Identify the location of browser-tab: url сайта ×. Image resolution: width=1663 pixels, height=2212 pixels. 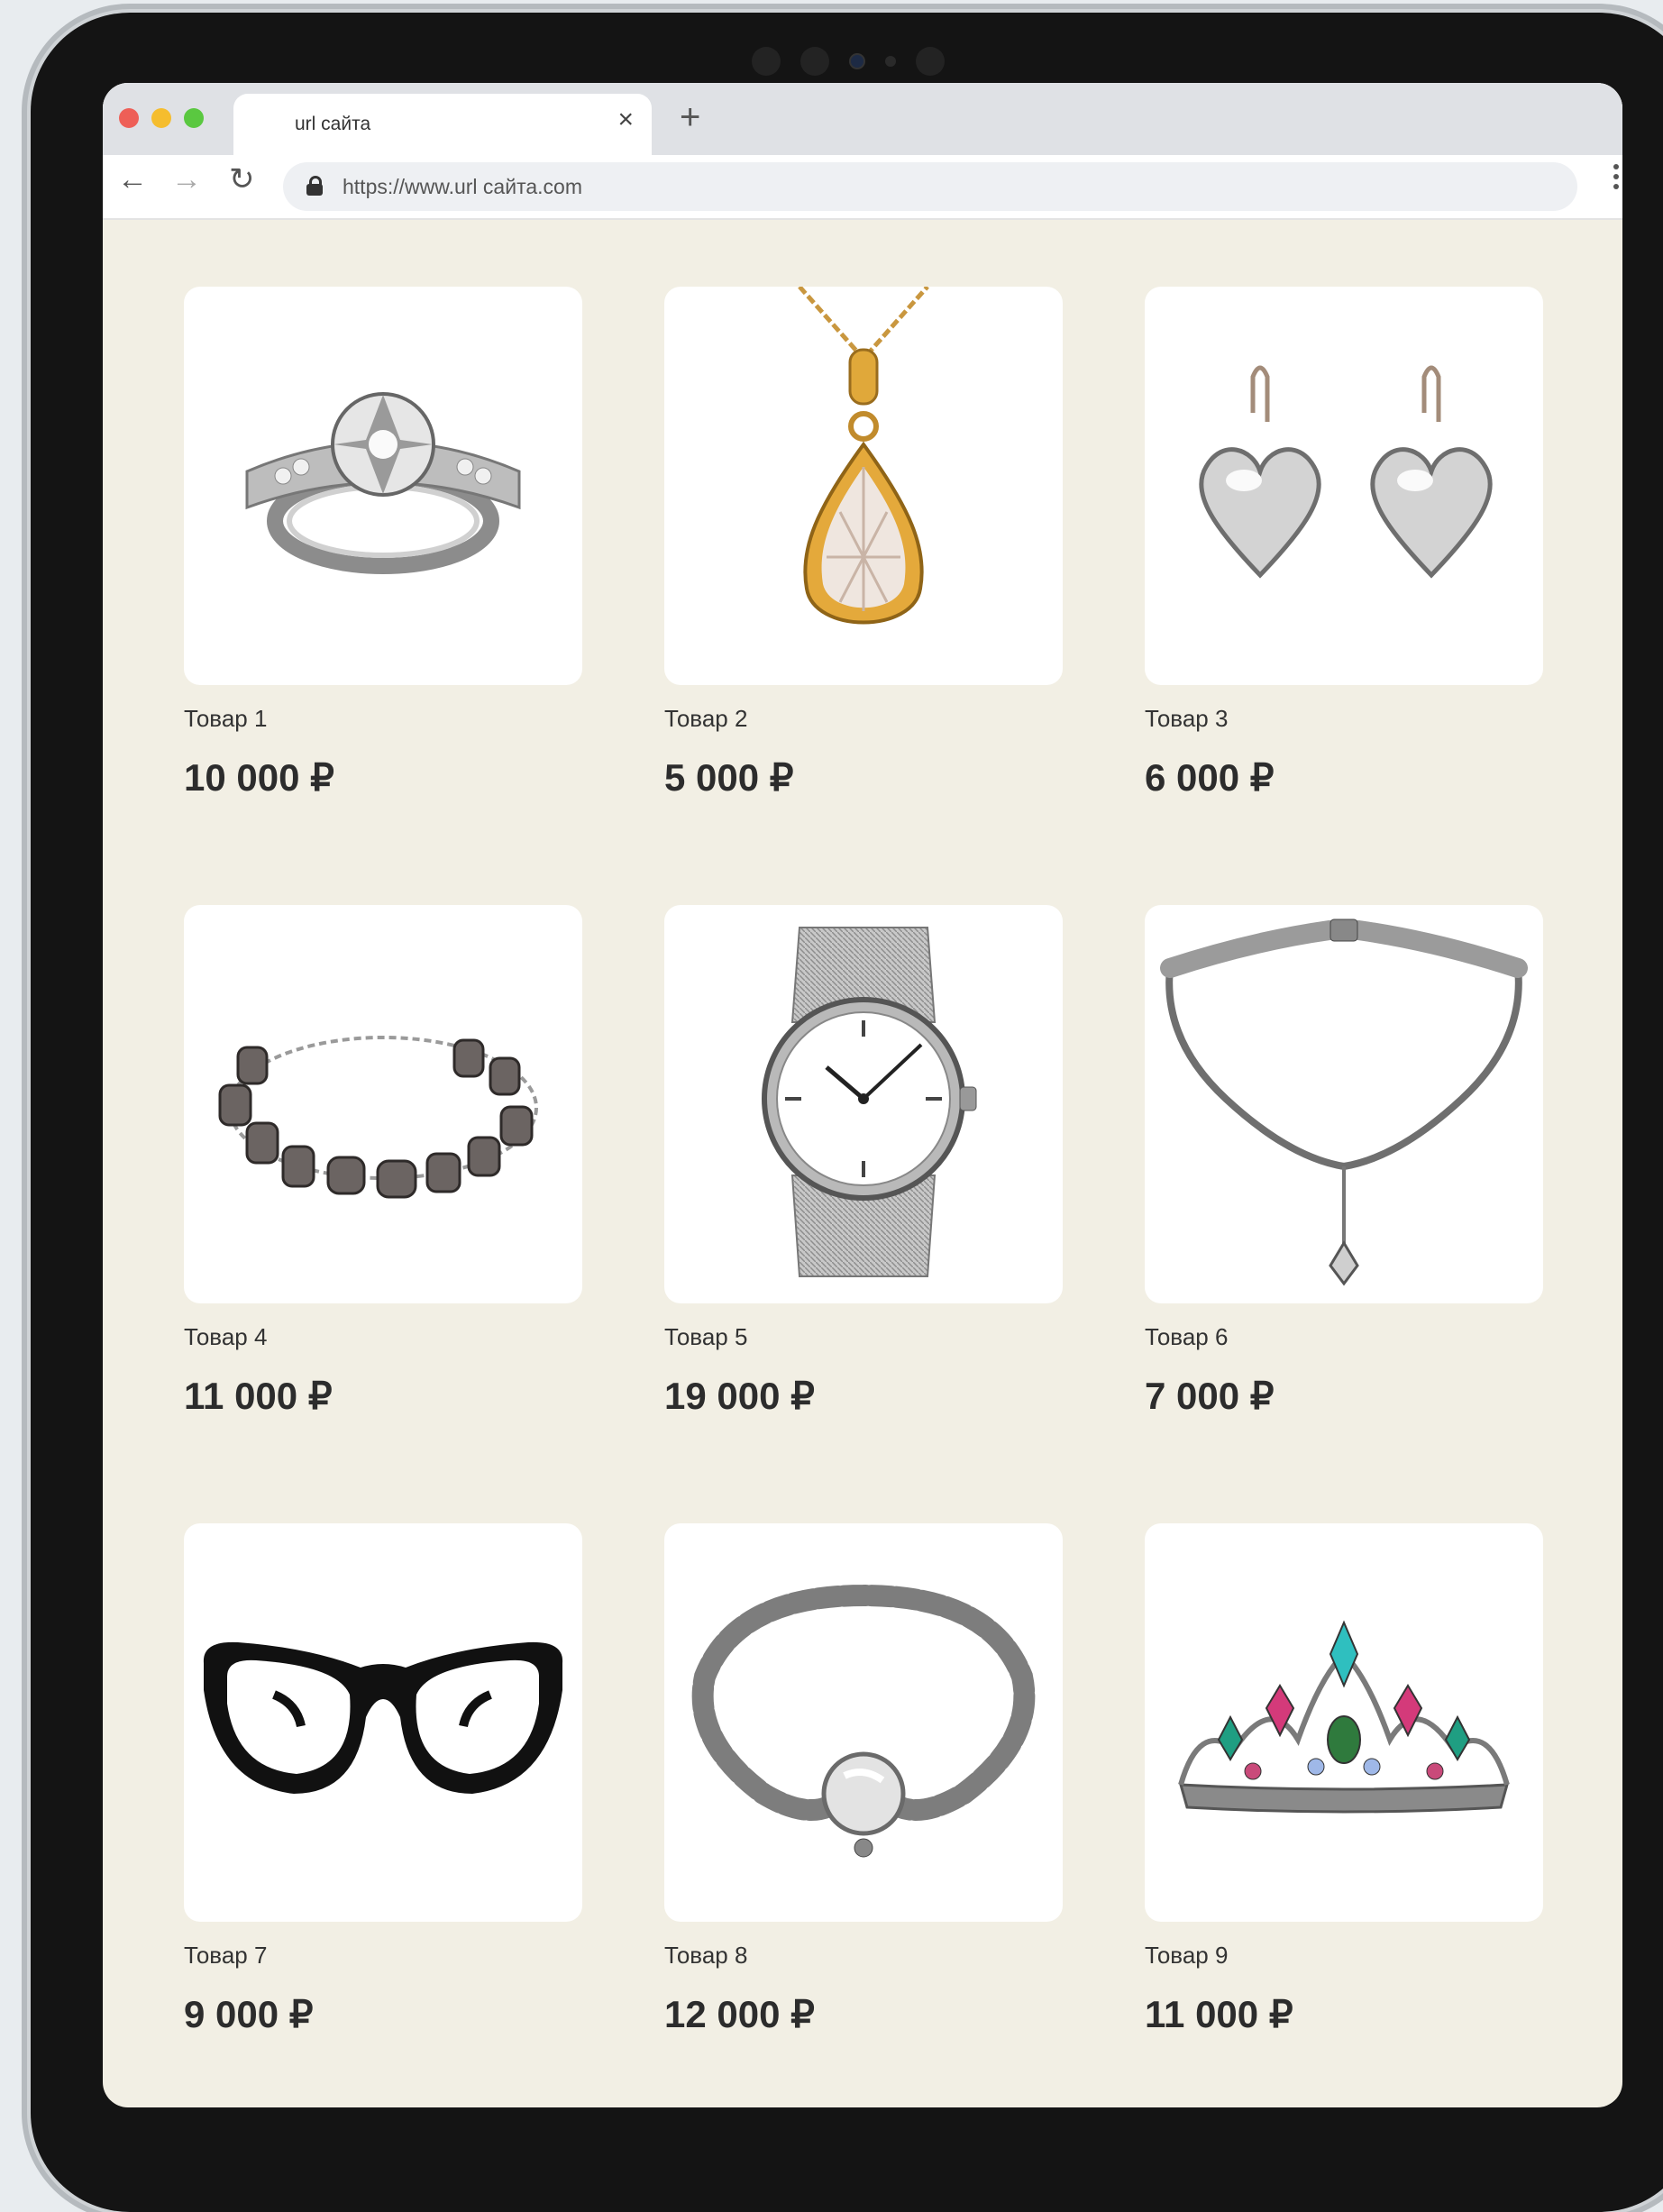
(442, 125).